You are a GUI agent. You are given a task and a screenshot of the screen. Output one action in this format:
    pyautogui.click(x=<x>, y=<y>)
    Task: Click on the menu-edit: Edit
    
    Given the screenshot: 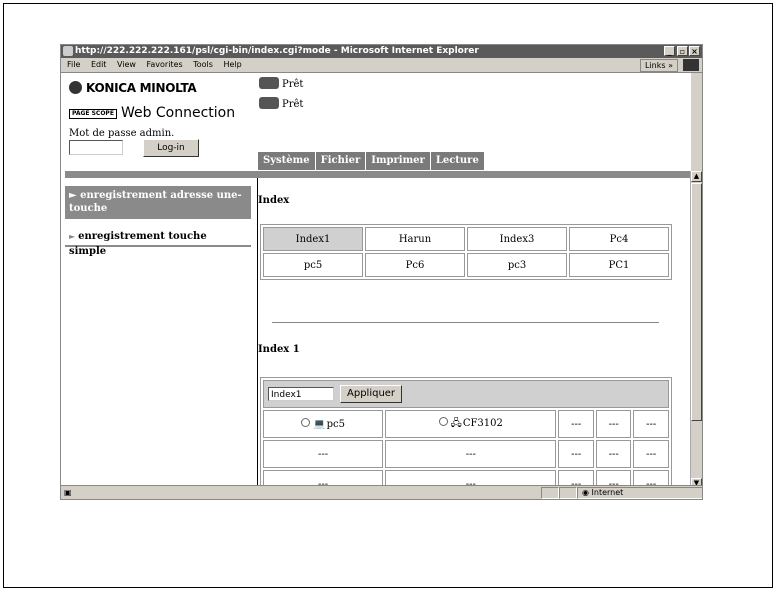 What is the action you would take?
    pyautogui.click(x=99, y=64)
    